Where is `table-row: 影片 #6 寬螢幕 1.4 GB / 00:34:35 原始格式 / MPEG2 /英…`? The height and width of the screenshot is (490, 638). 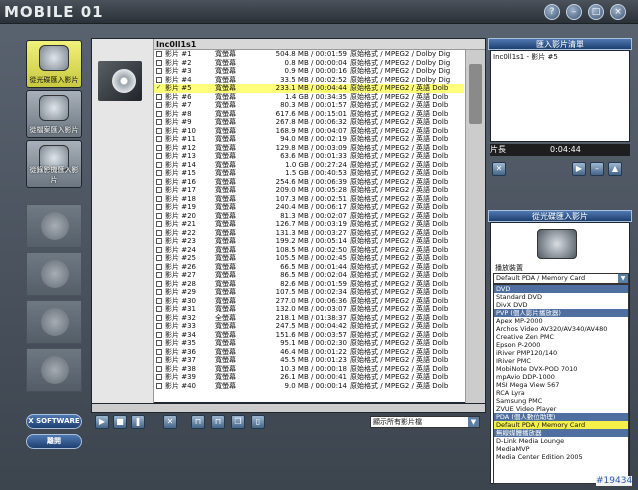
table-row: 影片 #6 寬螢幕 1.4 GB / 00:34:35 原始格式 / MPEG2 /英… is located at coordinates (309, 97).